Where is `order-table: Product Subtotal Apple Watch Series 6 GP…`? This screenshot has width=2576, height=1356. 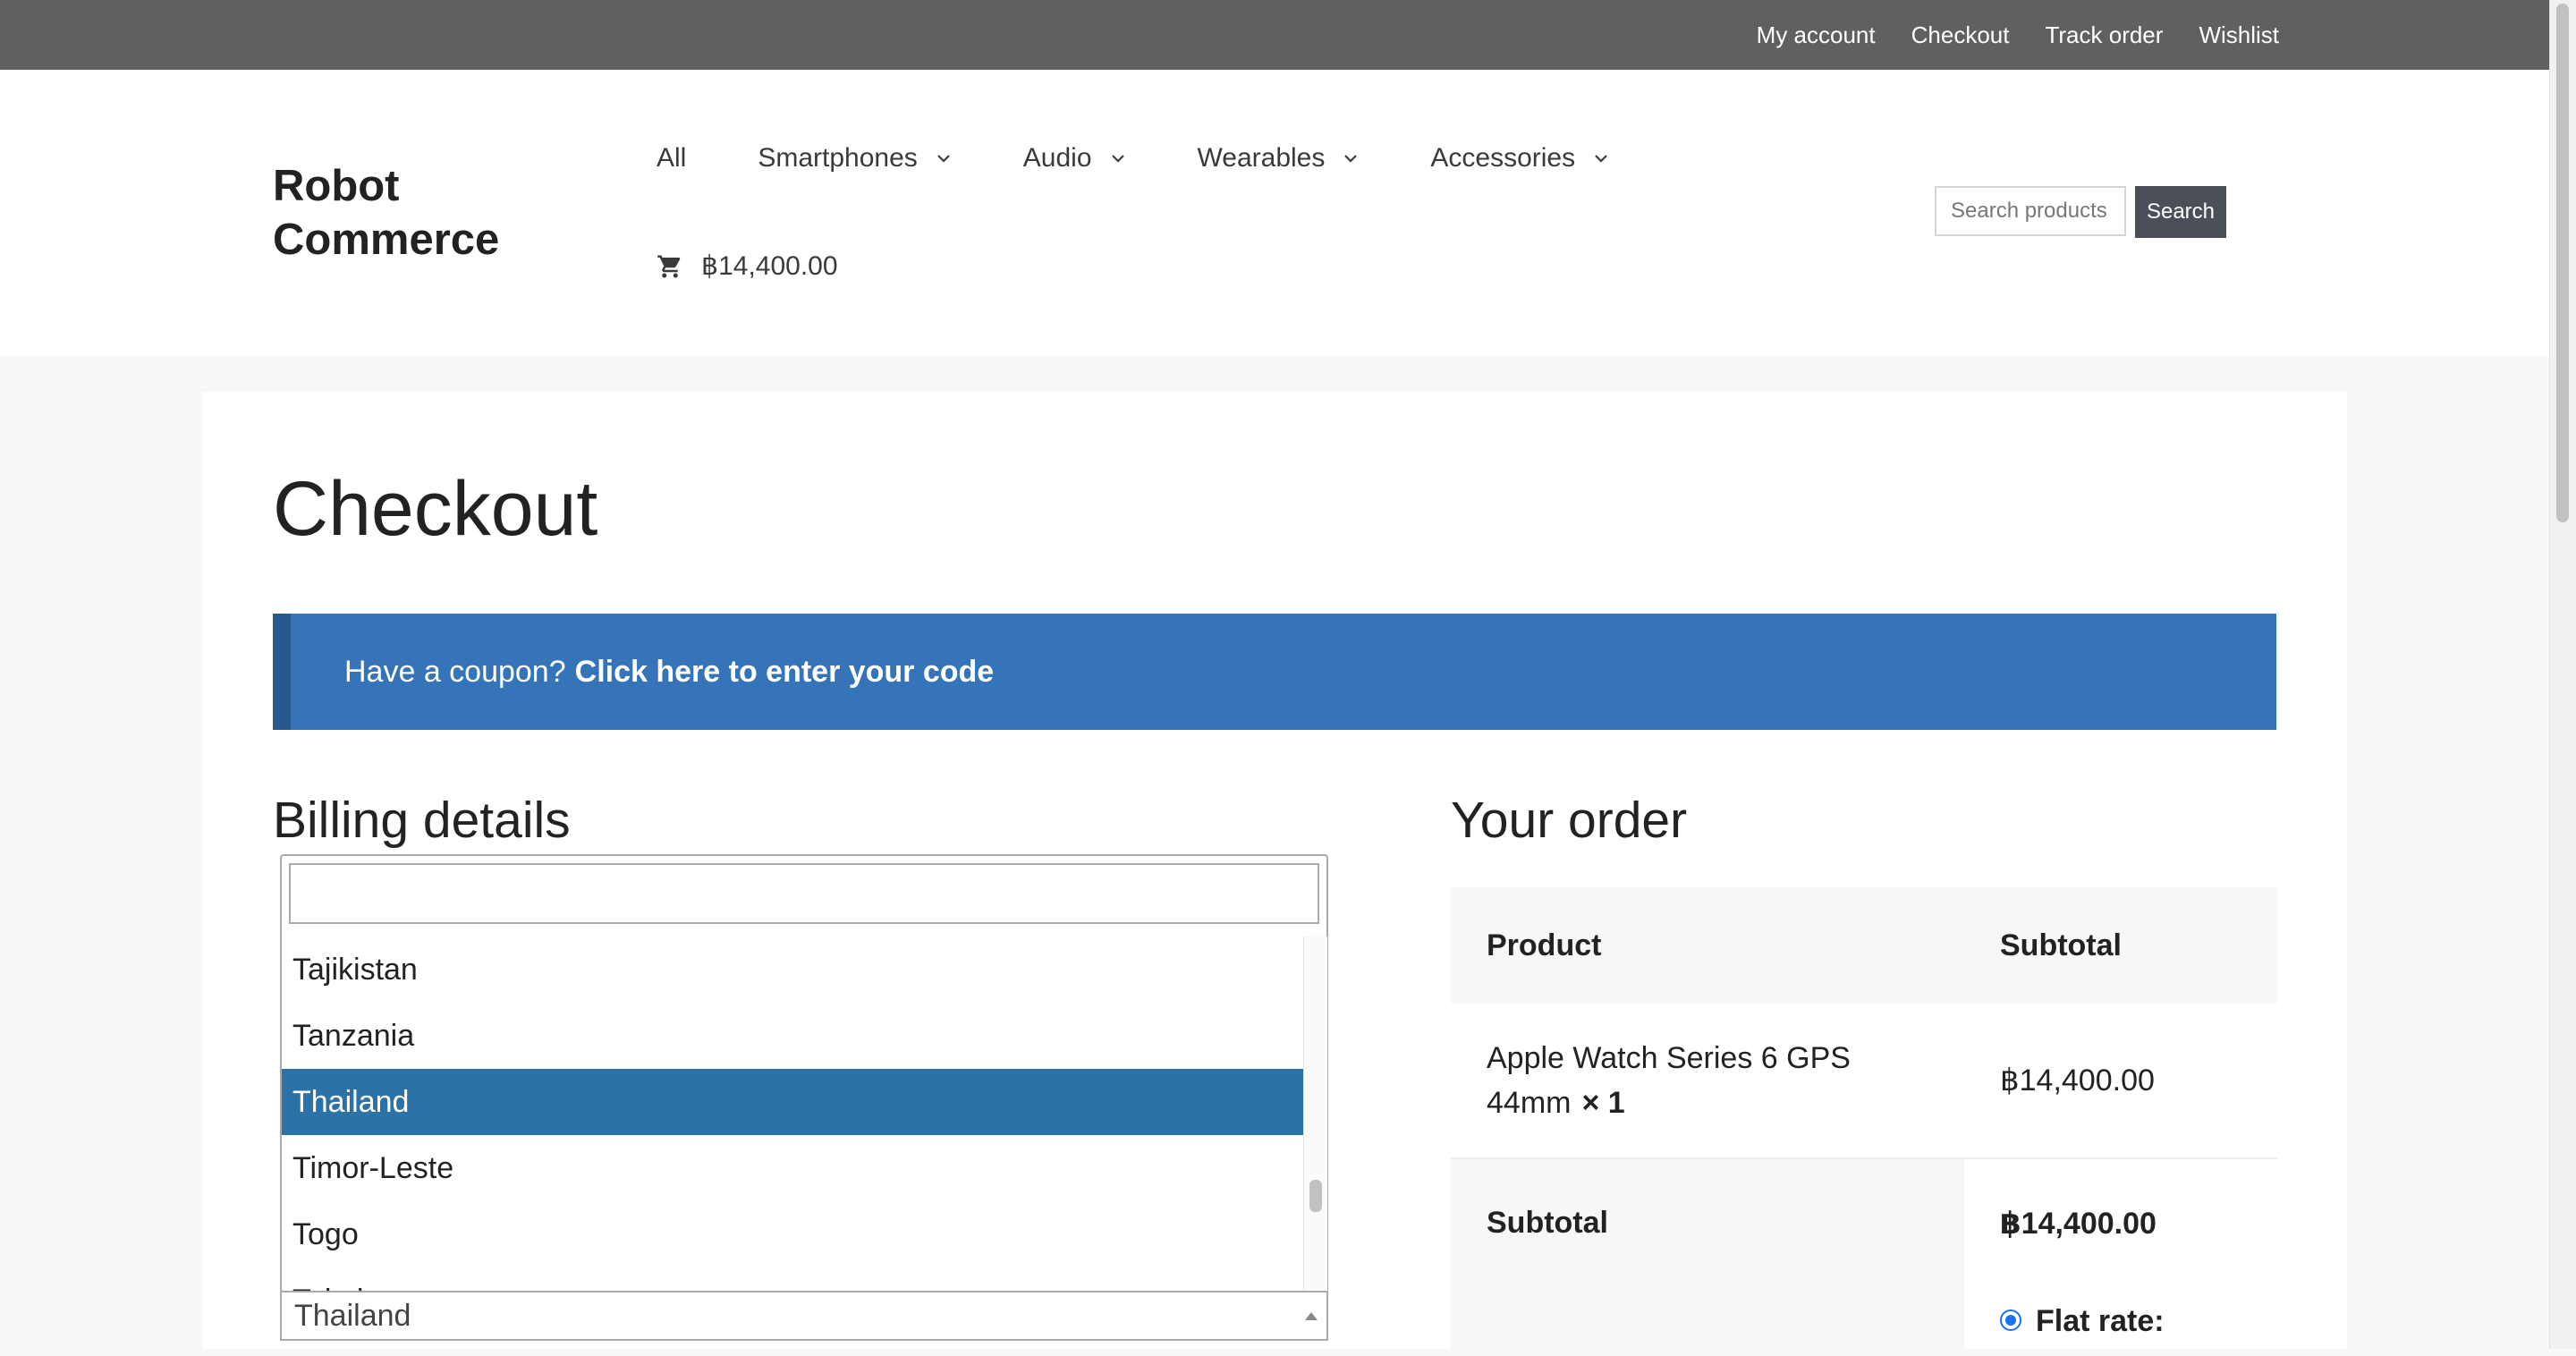 order-table: Product Subtotal Apple Watch Series 6 GP… is located at coordinates (1864, 1122).